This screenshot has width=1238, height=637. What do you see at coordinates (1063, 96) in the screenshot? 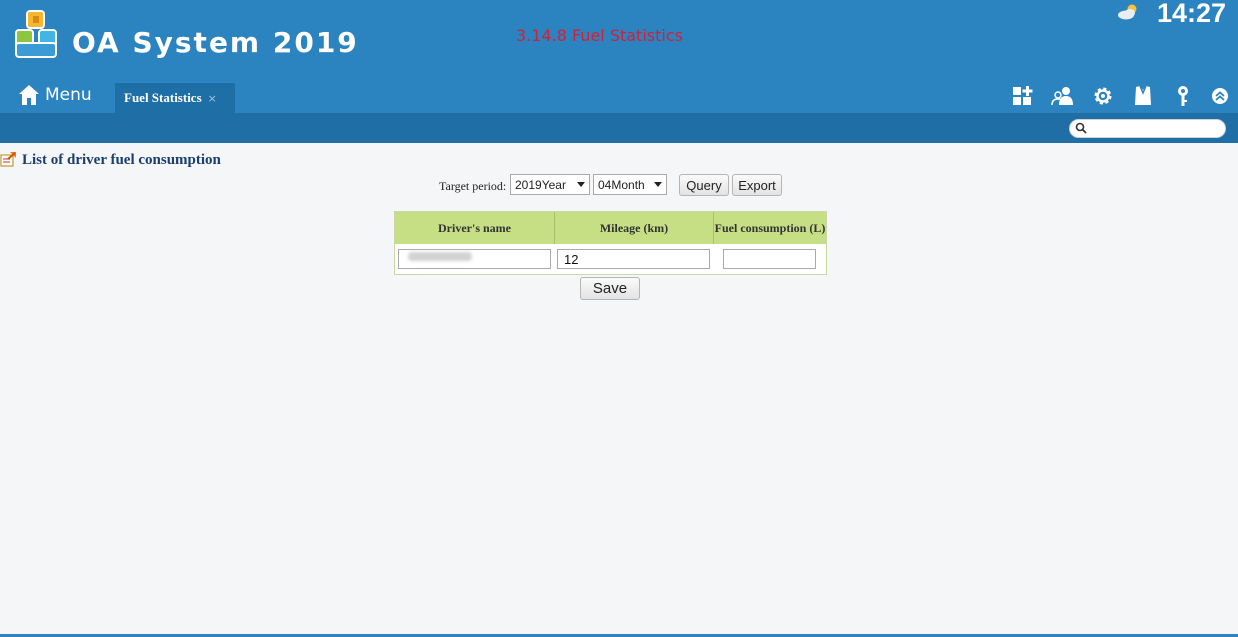
I see `user-group-icon` at bounding box center [1063, 96].